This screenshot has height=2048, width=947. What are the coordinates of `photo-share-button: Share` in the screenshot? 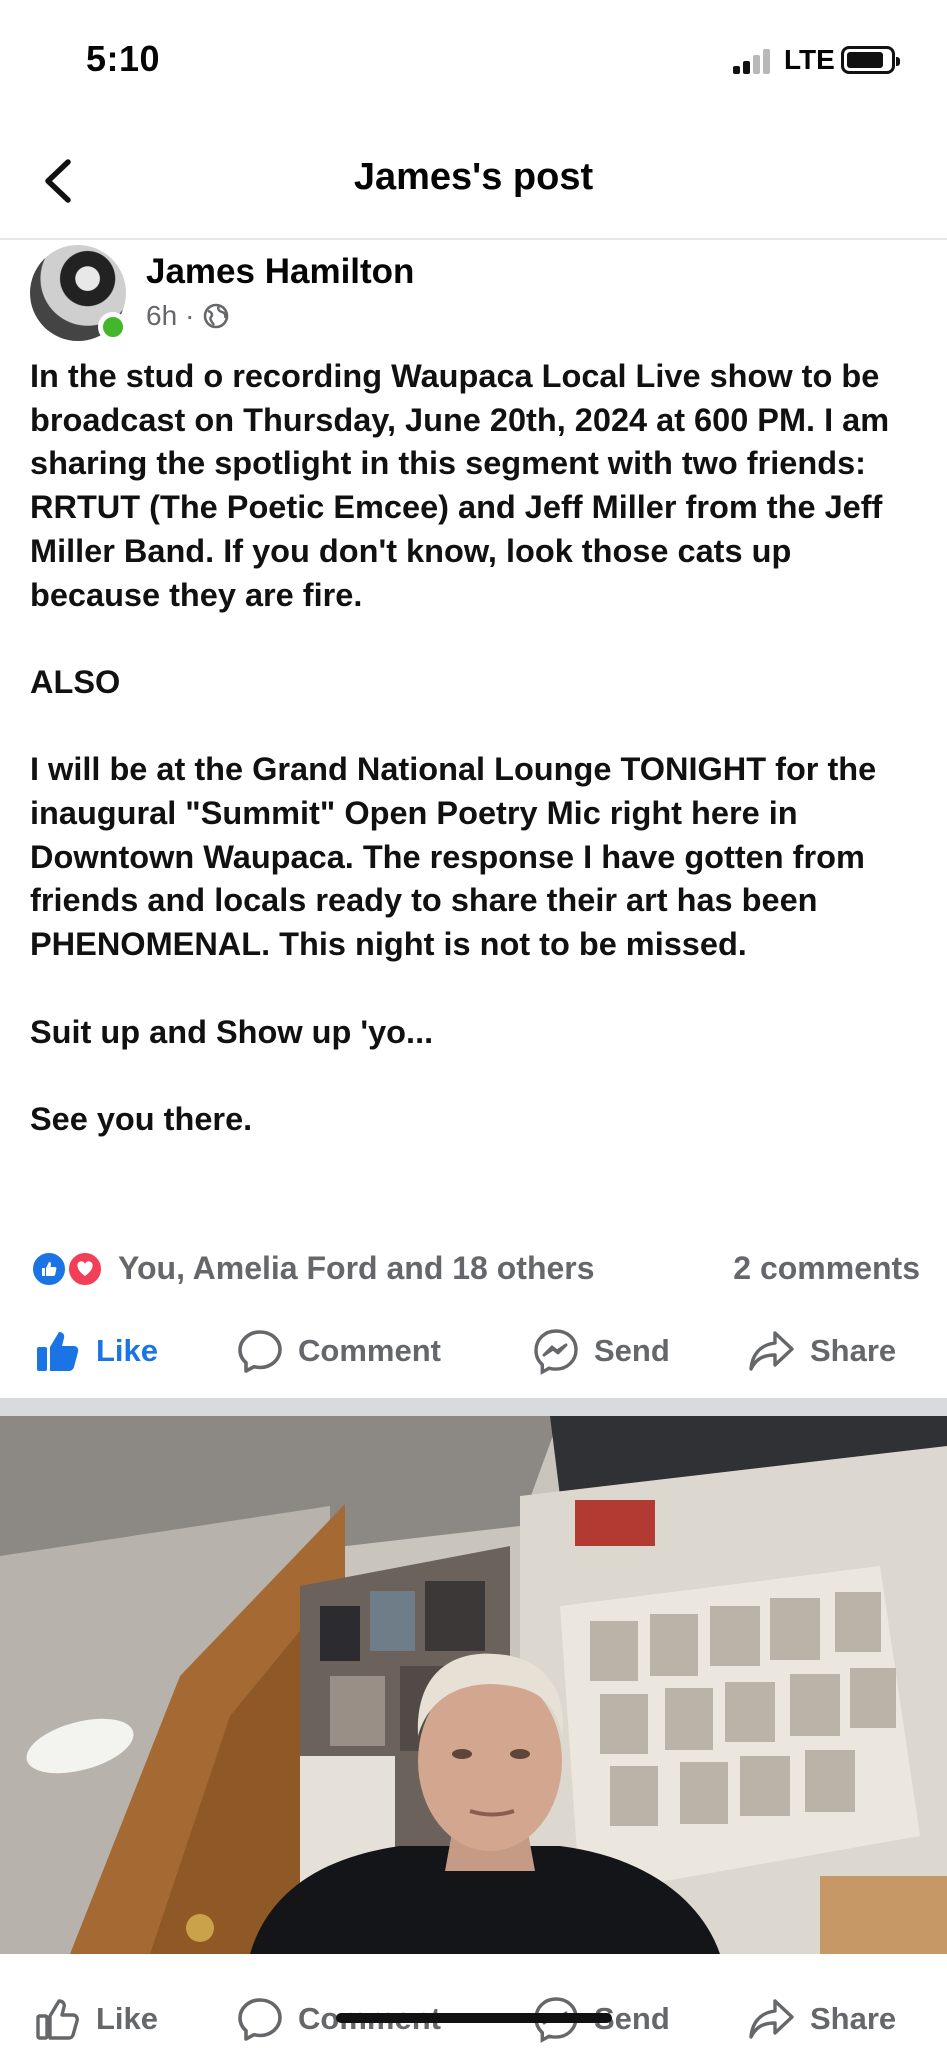 It's located at (822, 2019).